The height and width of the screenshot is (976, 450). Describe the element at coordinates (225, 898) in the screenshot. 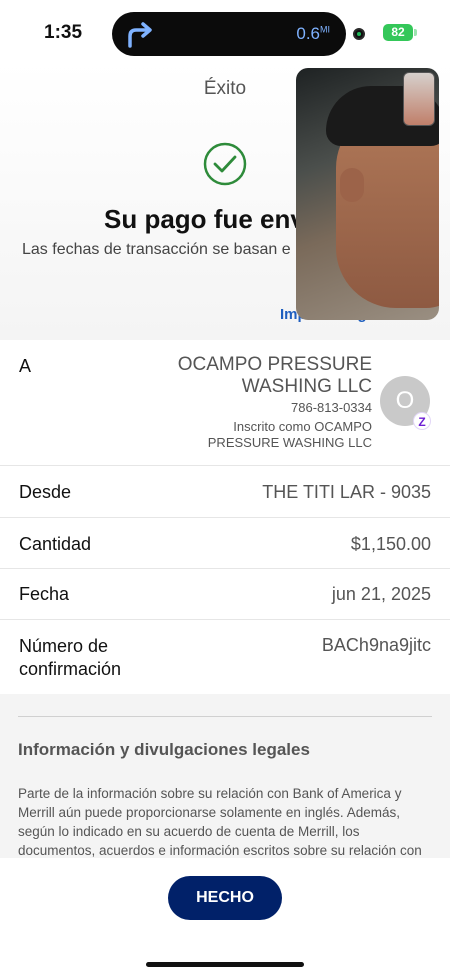

I see `done-button: HECHO` at that location.